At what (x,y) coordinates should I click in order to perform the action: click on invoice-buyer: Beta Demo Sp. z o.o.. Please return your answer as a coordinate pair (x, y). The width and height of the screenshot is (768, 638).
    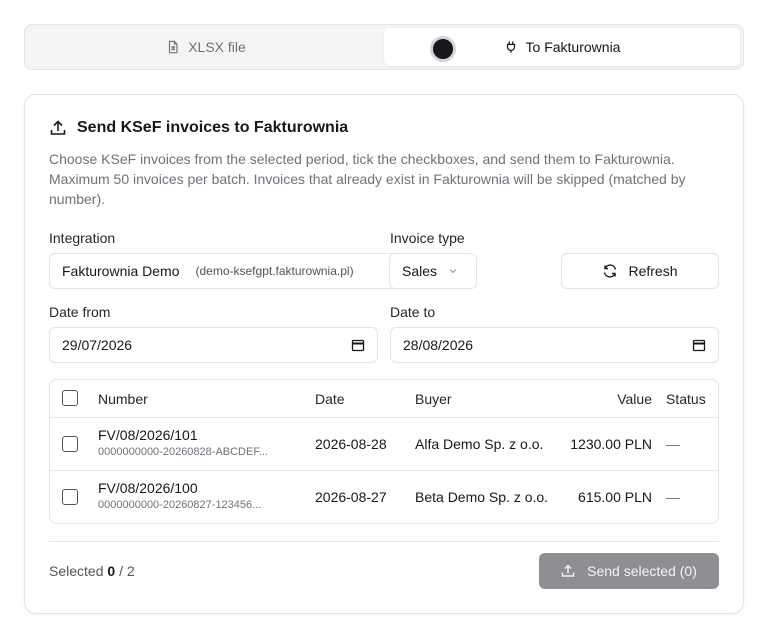
    Looking at the image, I should click on (482, 497).